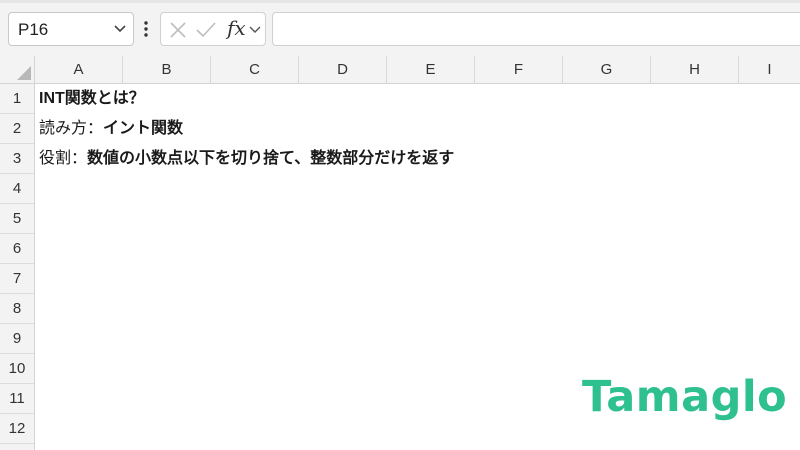 The width and height of the screenshot is (800, 450). I want to click on column-header-a: A, so click(79, 69).